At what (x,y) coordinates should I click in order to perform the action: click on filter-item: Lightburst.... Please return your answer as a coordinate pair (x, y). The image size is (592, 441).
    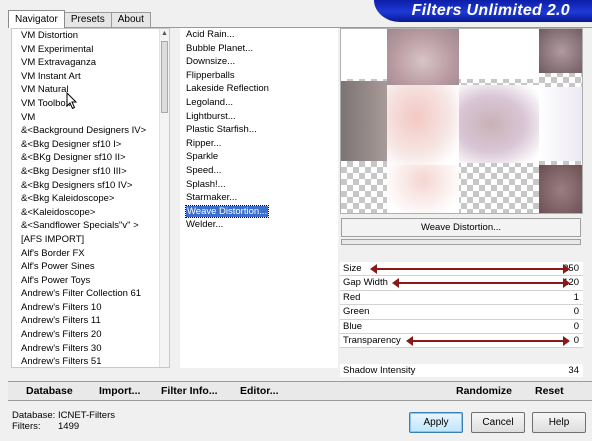
    Looking at the image, I should click on (259, 117).